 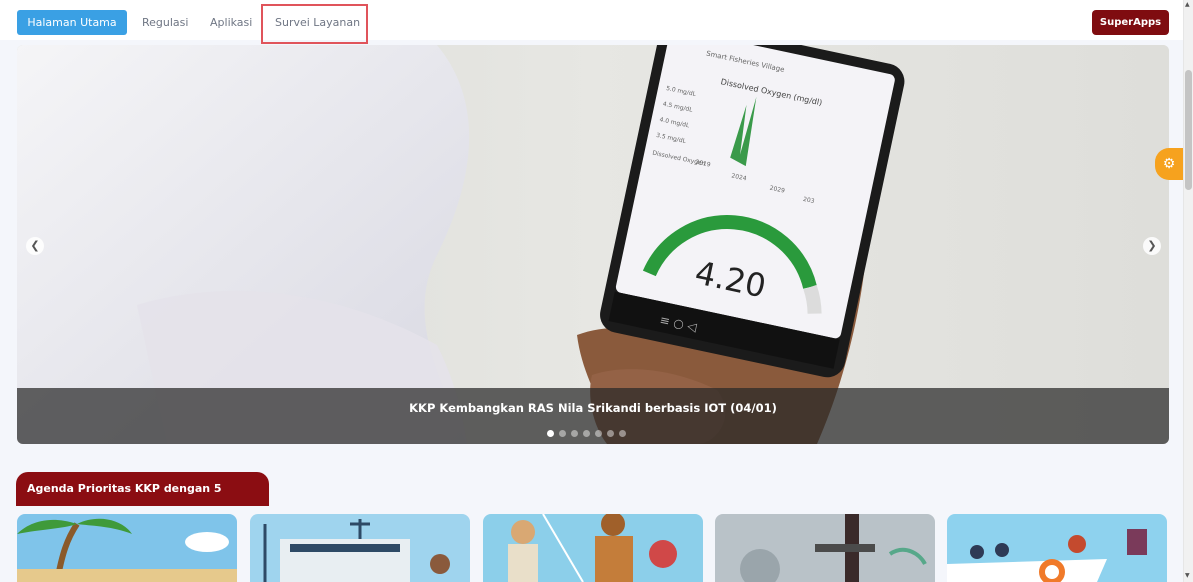 I want to click on carousel-next-button: ❯, so click(x=1152, y=246).